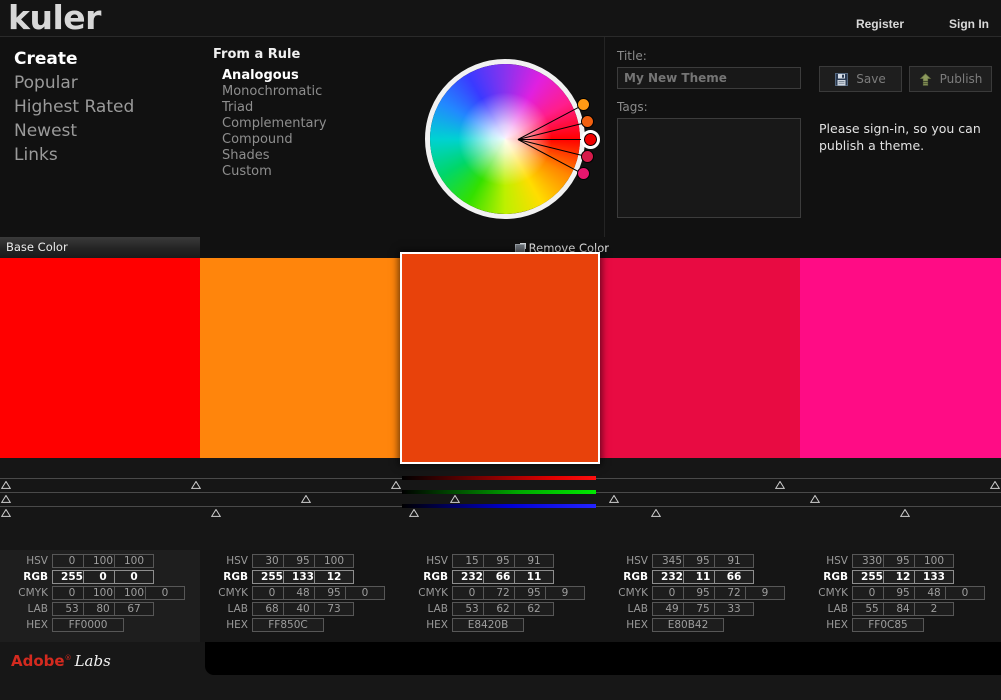 This screenshot has width=1001, height=700. Describe the element at coordinates (88, 625) in the screenshot. I see `value-field-hex: FF0000` at that location.